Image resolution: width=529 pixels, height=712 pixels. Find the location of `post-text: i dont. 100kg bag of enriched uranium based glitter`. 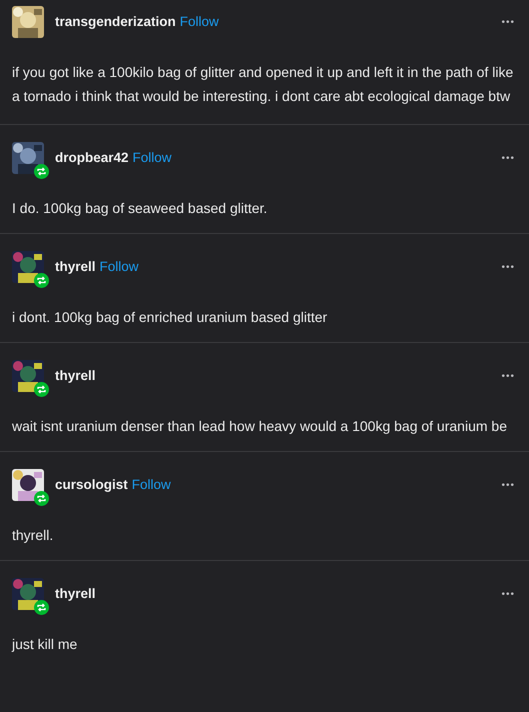

post-text: i dont. 100kg bag of enriched uranium based glitter is located at coordinates (170, 317).